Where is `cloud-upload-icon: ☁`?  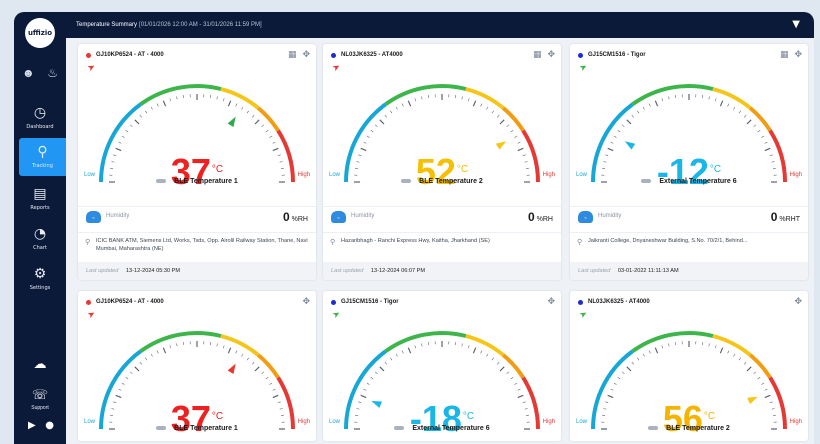
cloud-upload-icon: ☁ is located at coordinates (40, 364).